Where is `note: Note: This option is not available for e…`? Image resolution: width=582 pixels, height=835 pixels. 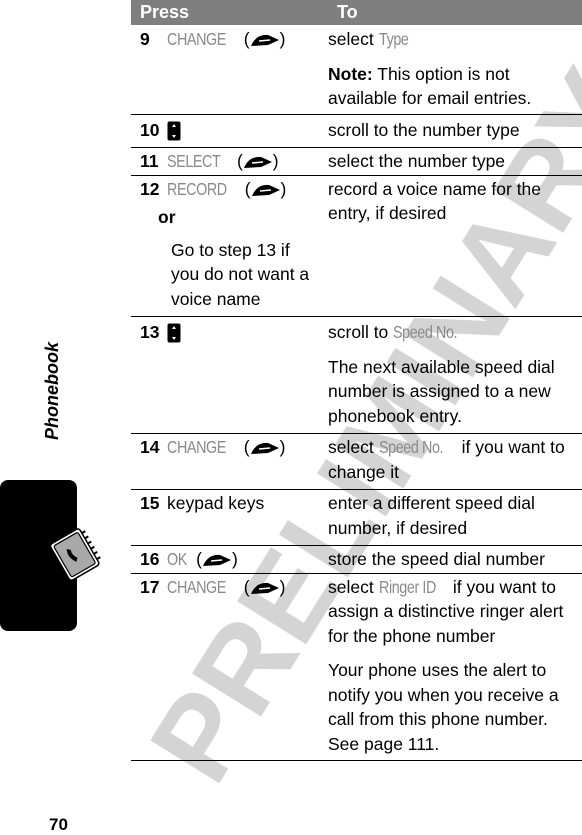 note: Note: This option is not available for e… is located at coordinates (430, 86).